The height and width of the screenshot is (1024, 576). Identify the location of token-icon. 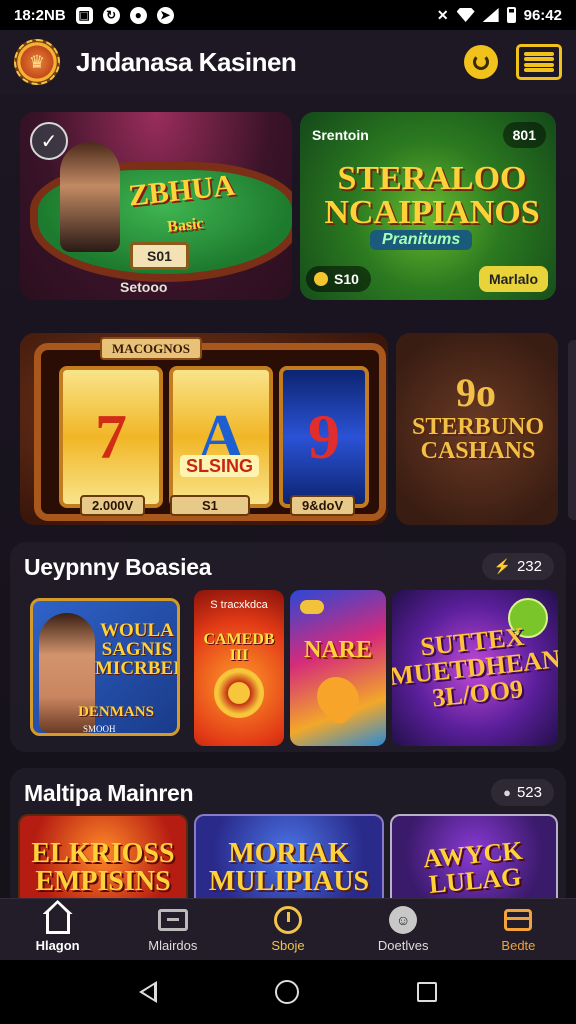
(312, 607).